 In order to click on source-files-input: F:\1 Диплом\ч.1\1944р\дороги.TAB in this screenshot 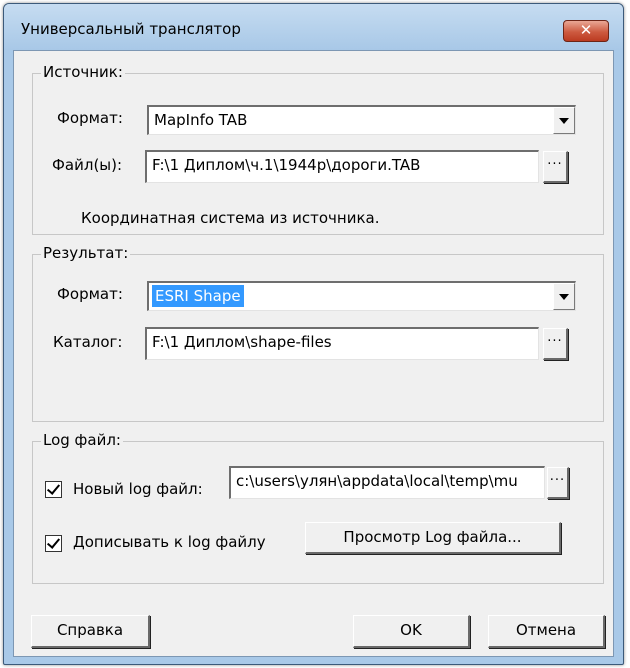, I will do `click(342, 166)`.